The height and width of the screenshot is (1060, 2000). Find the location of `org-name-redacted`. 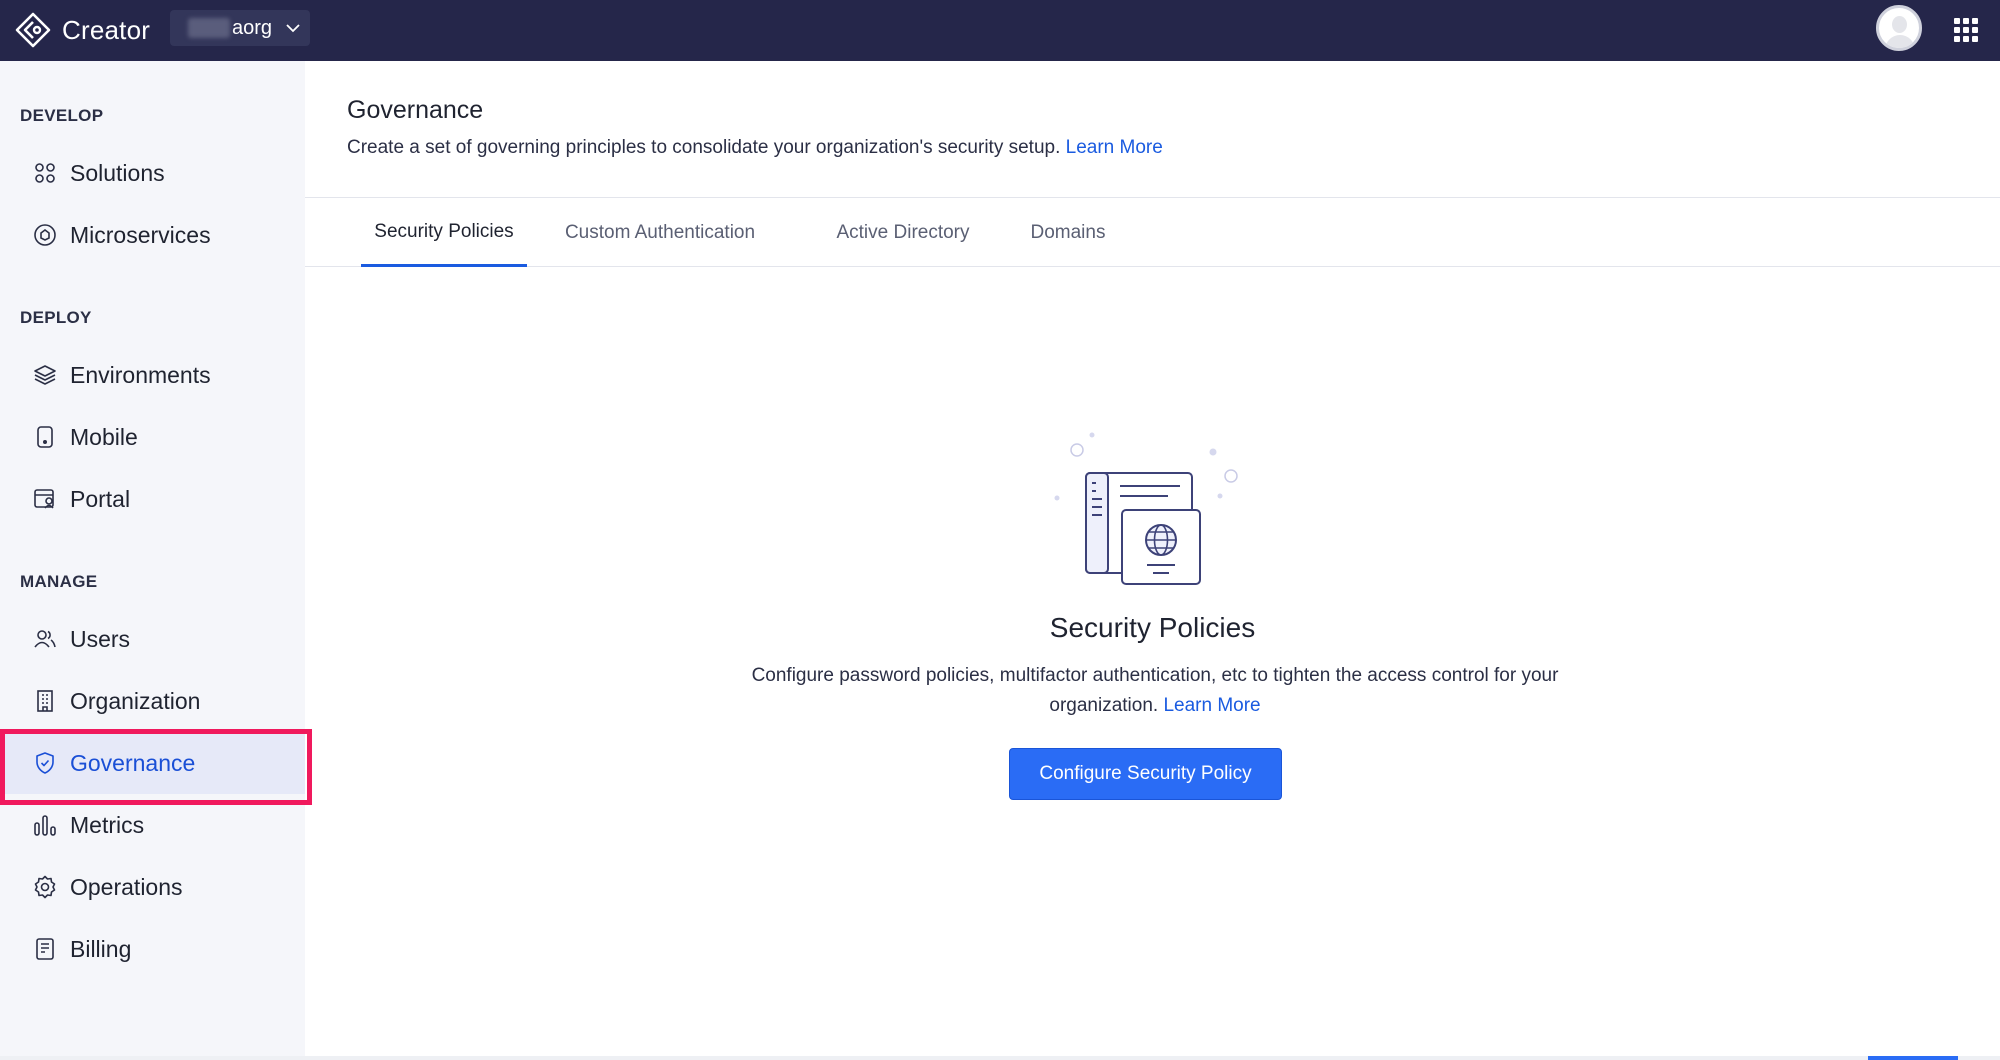

org-name-redacted is located at coordinates (209, 28).